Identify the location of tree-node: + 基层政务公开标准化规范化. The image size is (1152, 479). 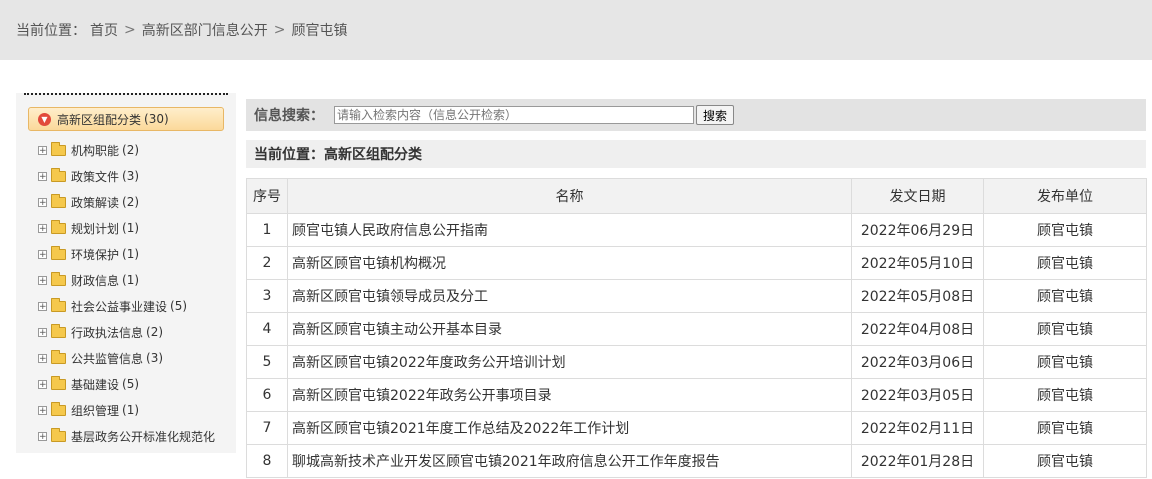
(128, 436).